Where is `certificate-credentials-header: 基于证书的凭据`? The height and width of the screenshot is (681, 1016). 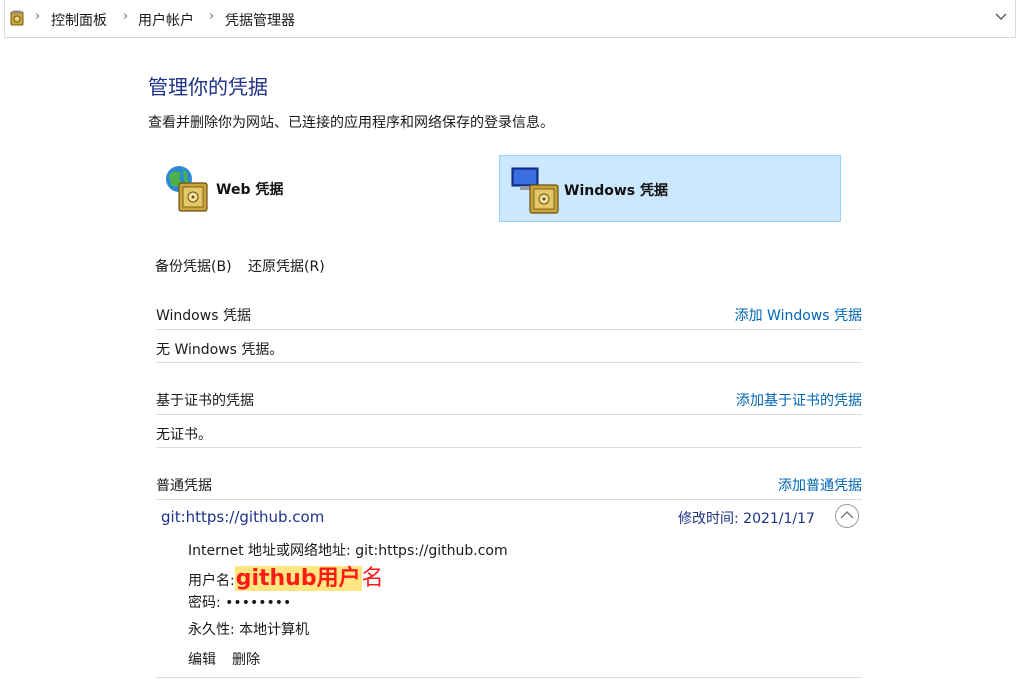
certificate-credentials-header: 基于证书的凭据 is located at coordinates (205, 401).